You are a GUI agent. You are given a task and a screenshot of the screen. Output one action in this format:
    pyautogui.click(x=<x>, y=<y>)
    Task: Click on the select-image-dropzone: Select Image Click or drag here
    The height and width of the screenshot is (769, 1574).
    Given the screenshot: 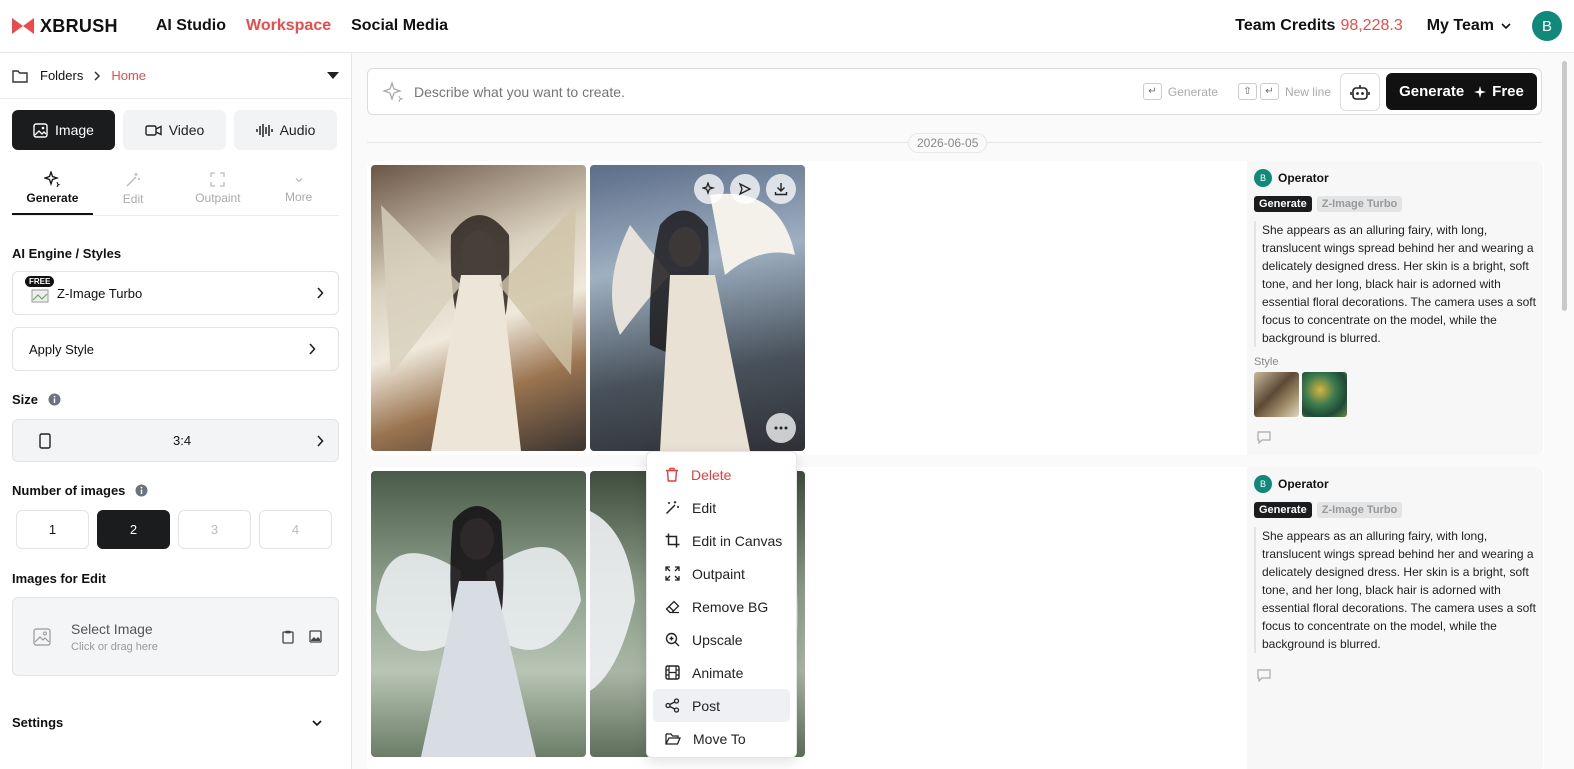 What is the action you would take?
    pyautogui.click(x=175, y=636)
    